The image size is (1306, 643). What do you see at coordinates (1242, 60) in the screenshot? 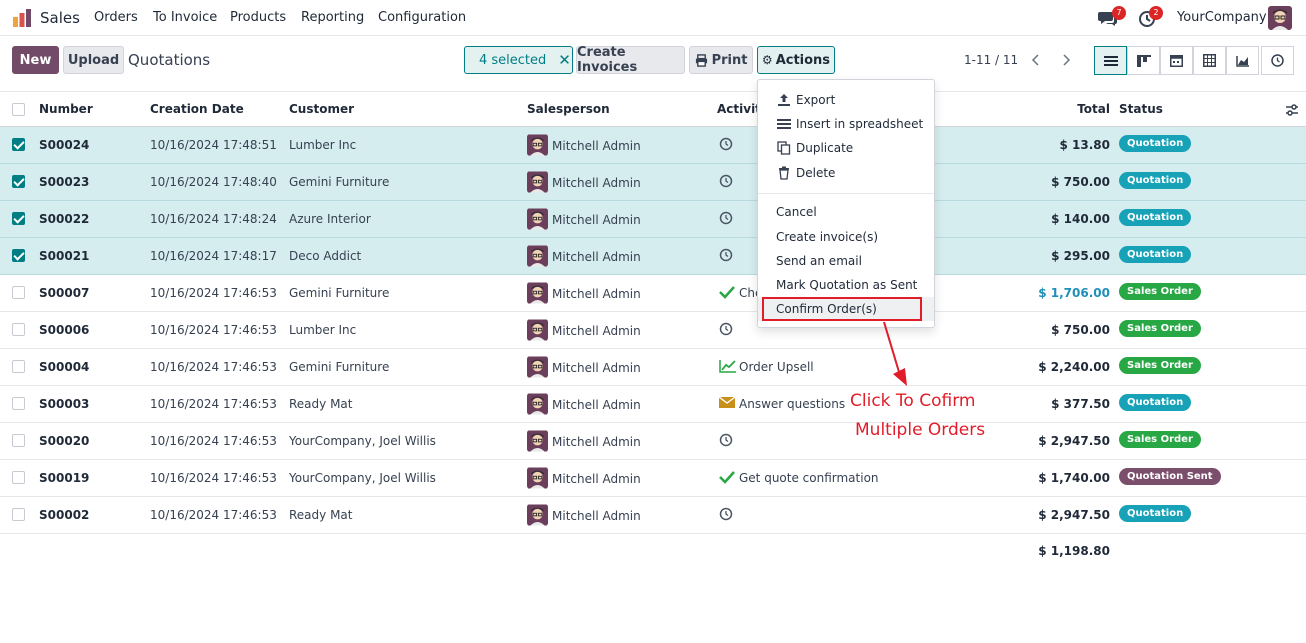
I see `graph-view-button` at bounding box center [1242, 60].